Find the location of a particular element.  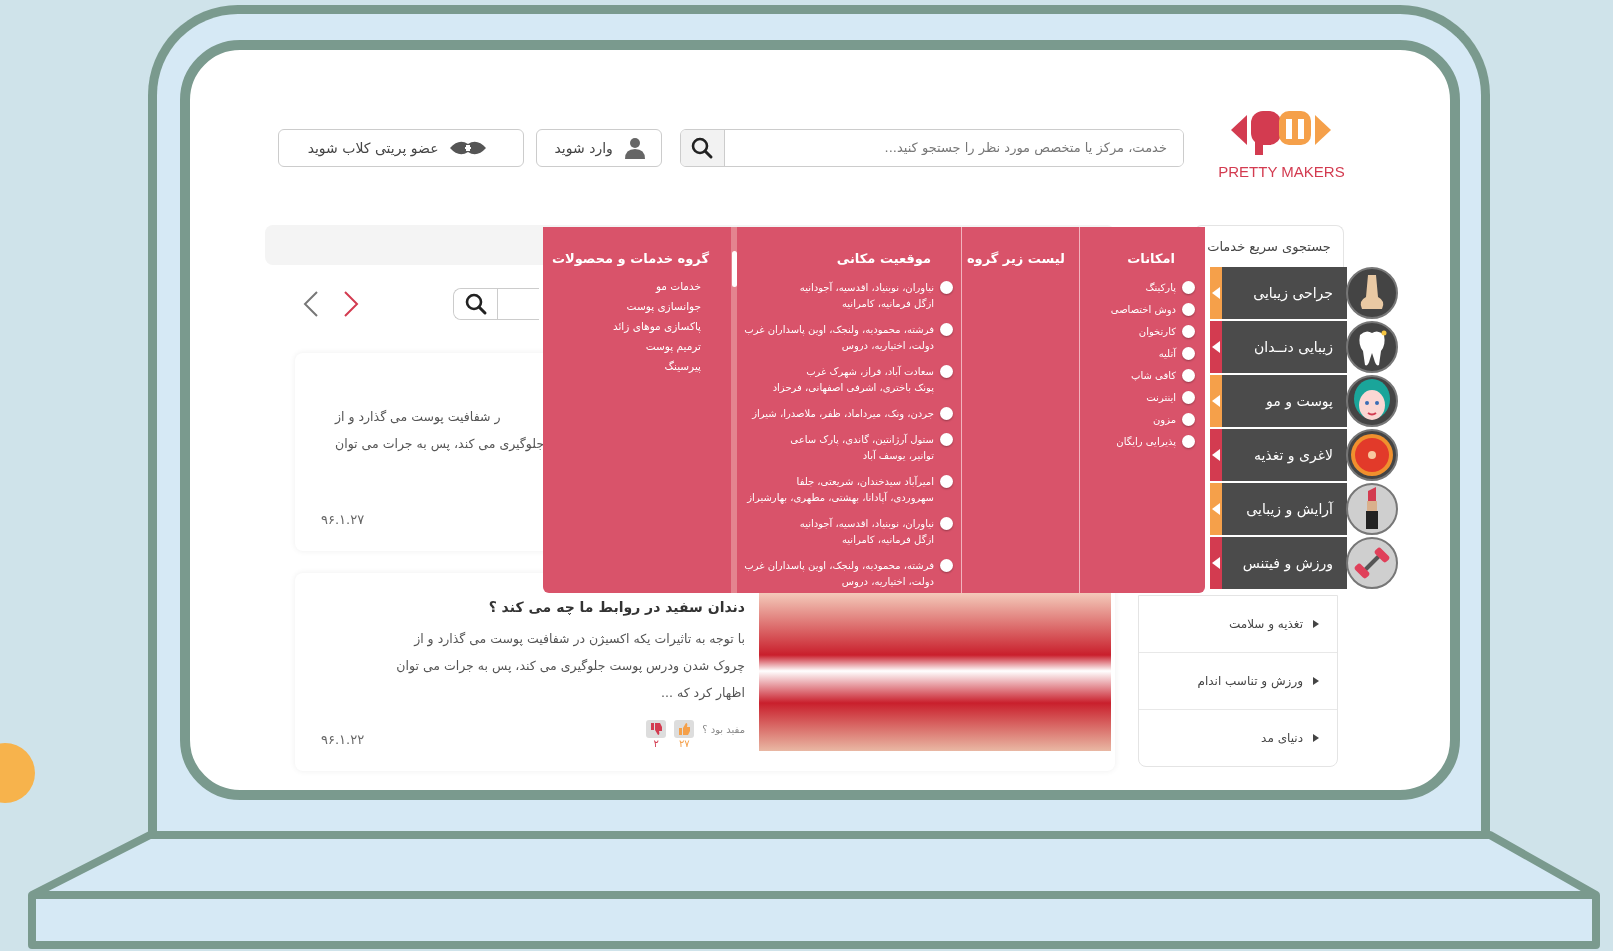

menu-link: پیرسینگ is located at coordinates (622, 366).